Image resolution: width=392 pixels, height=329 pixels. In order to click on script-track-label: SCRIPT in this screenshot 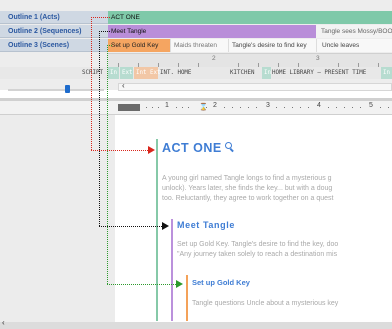, I will do `click(92, 73)`.